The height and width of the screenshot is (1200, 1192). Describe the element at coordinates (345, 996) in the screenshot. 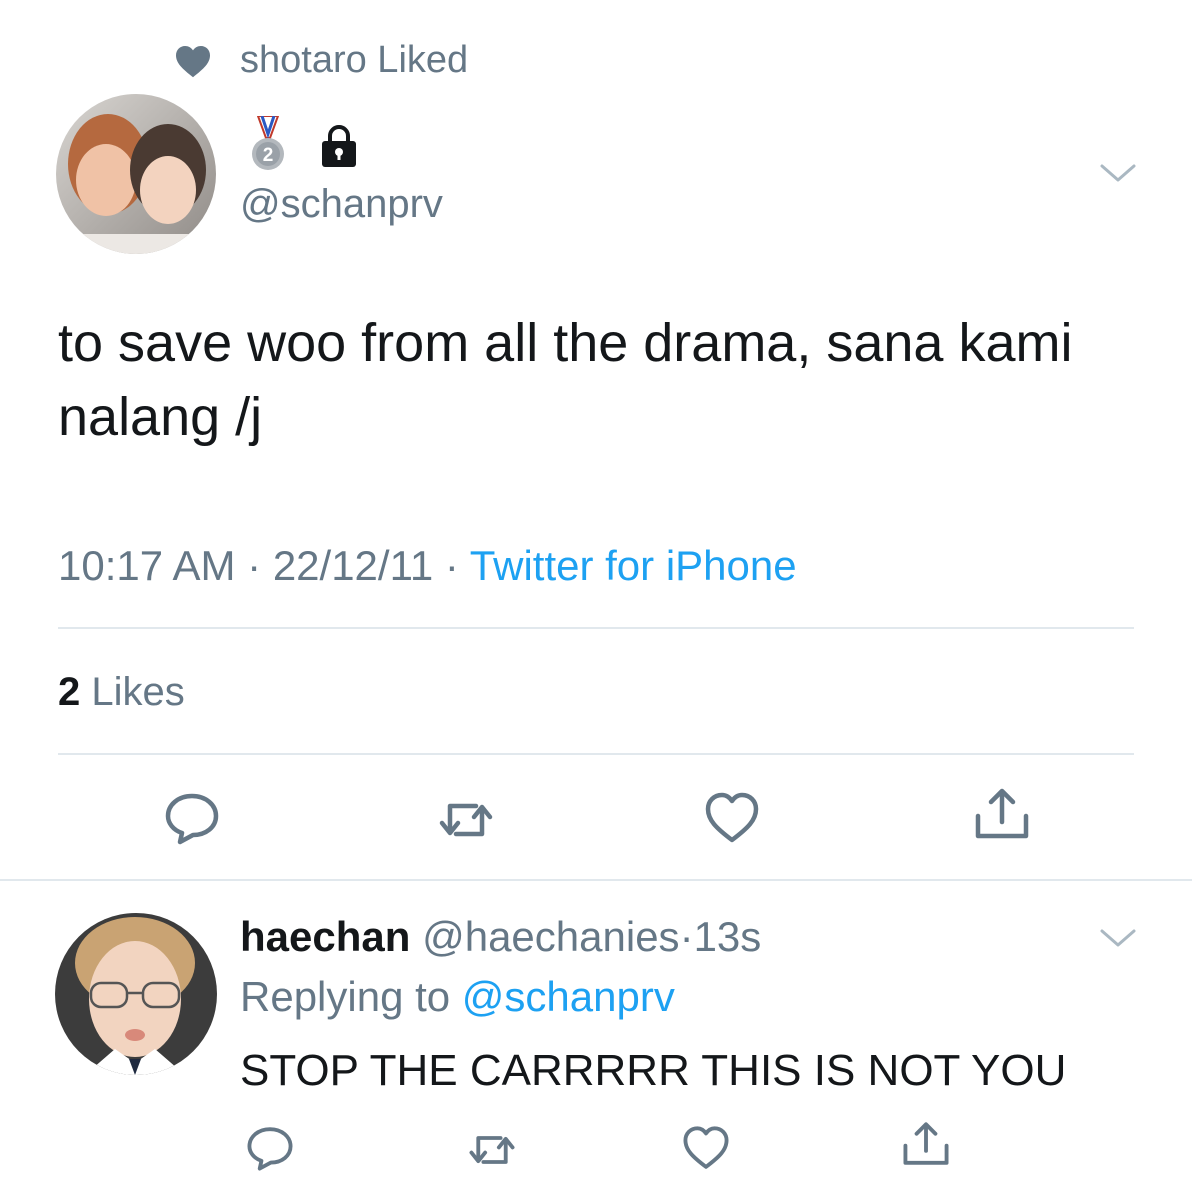

I see `replying-label: Replying to` at that location.